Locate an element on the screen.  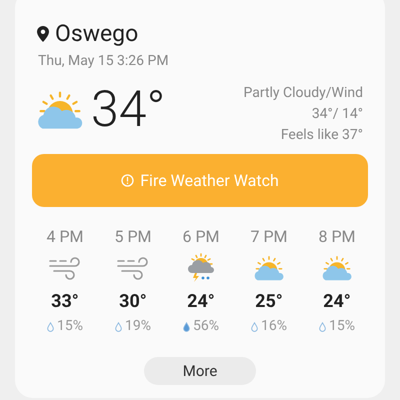
info-icon is located at coordinates (127, 180).